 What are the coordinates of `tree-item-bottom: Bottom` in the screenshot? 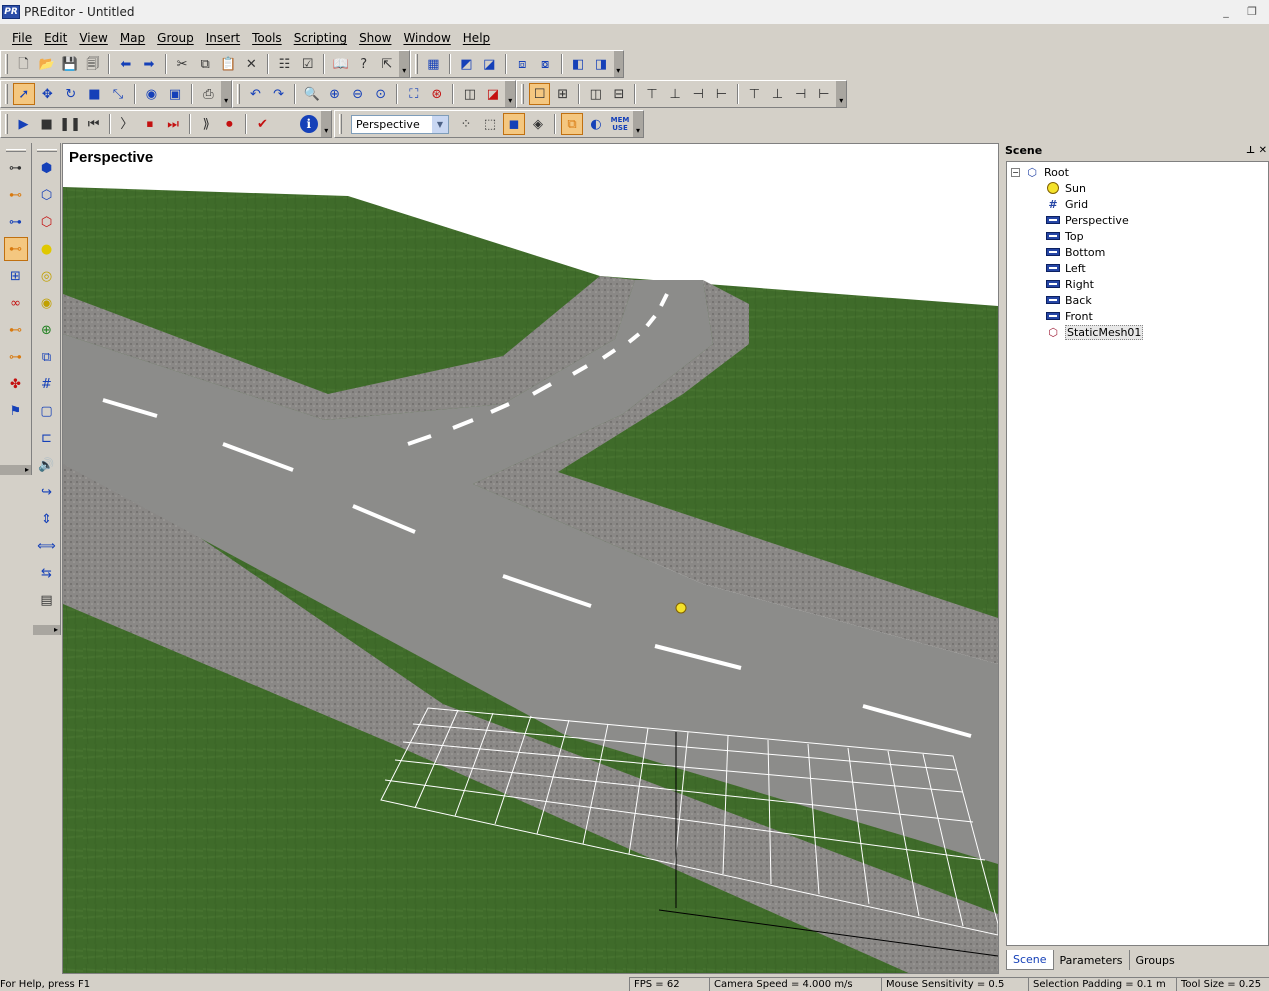 It's located at (1137, 252).